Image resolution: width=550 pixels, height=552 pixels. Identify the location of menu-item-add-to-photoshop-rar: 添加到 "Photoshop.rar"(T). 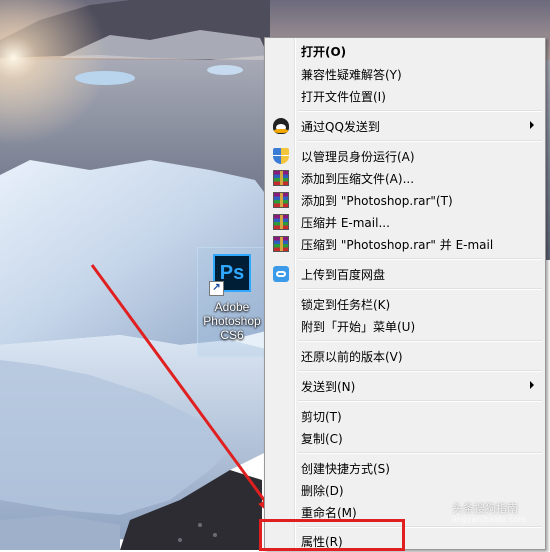
(405, 200).